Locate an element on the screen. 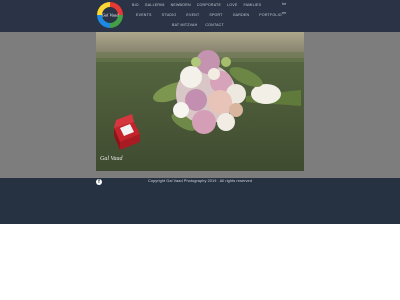 This screenshot has width=400, height=300. main-nav-row-3: Bat mitzvah Contact is located at coordinates (198, 25).